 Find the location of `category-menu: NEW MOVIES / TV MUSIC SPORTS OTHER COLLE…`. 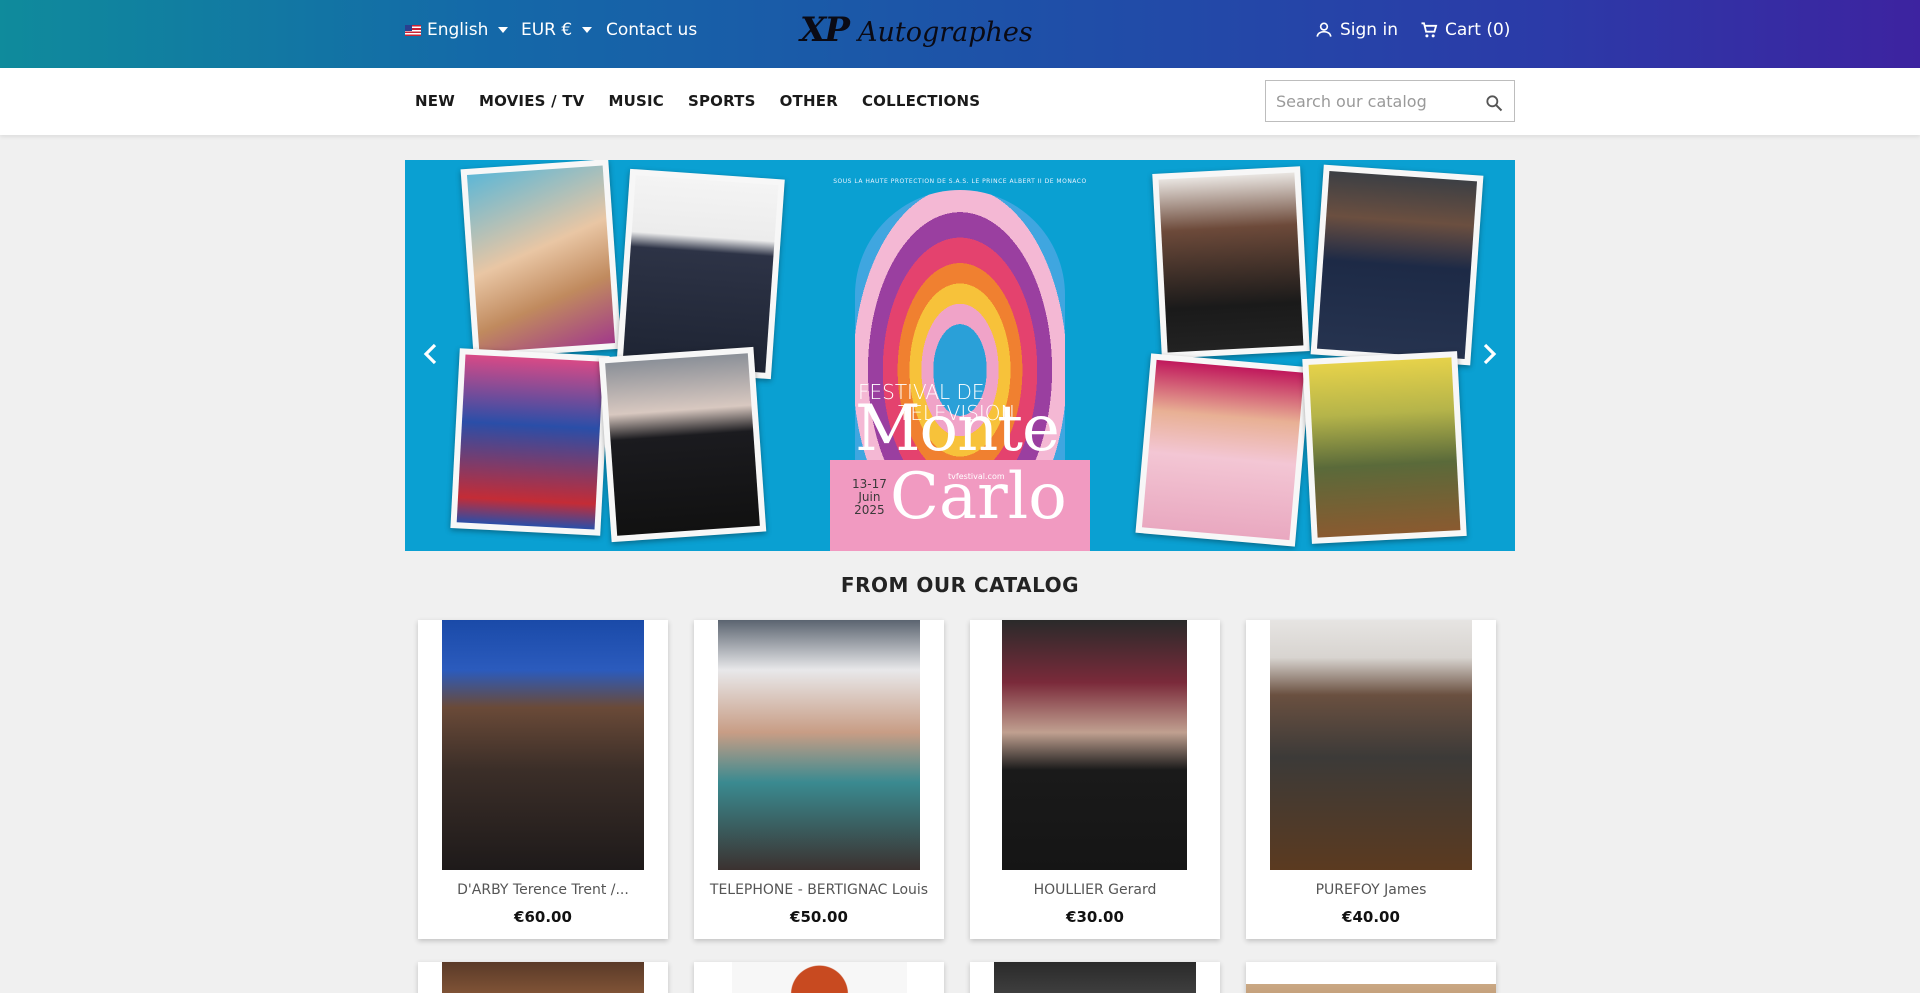

category-menu: NEW MOVIES / TV MUSIC SPORTS OTHER COLLE… is located at coordinates (697, 101).